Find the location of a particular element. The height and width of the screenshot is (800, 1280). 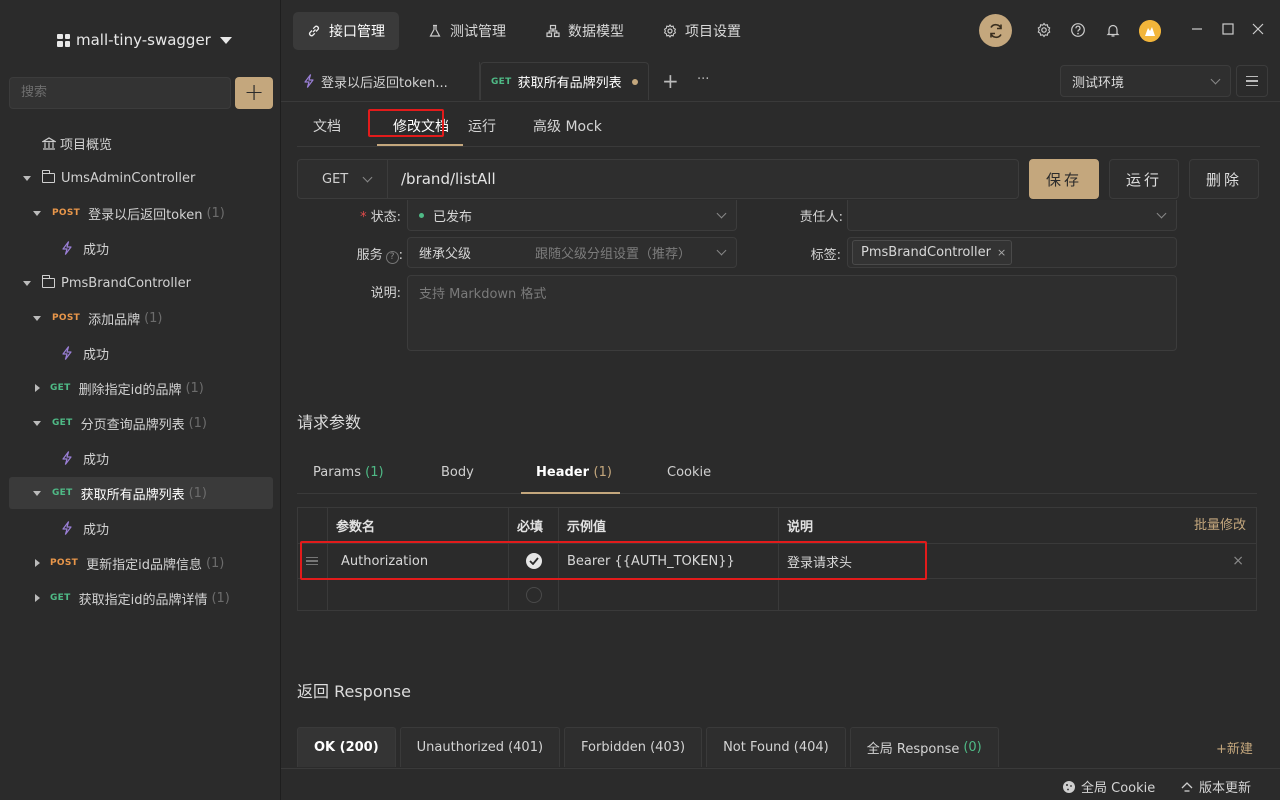

environment-select: 测试环境 is located at coordinates (1145, 81).